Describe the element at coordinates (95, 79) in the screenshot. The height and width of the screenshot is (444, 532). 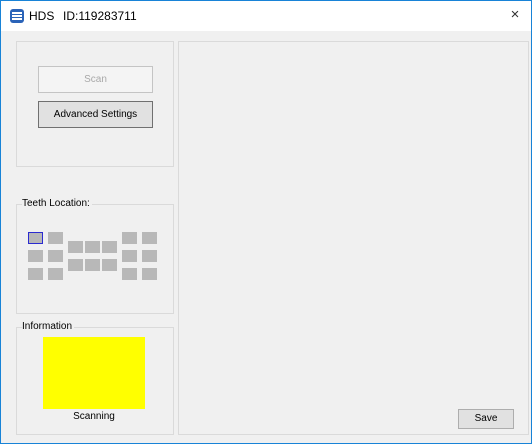
I see `scan-button: Scan` at that location.